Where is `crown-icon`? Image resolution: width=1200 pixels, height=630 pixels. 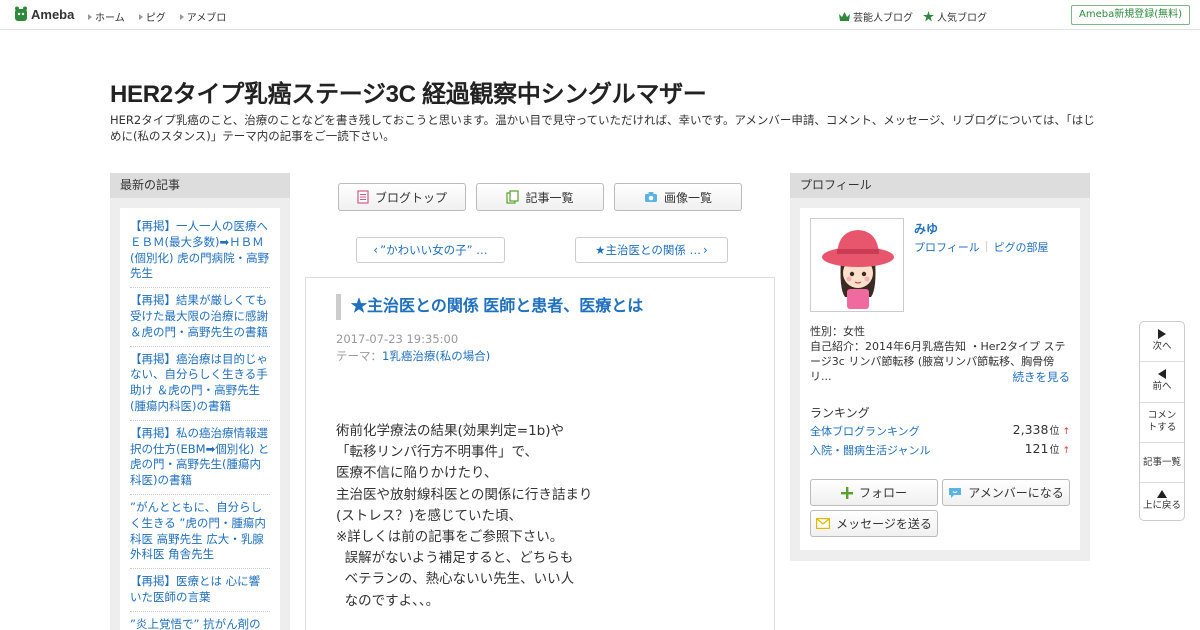
crown-icon is located at coordinates (844, 16).